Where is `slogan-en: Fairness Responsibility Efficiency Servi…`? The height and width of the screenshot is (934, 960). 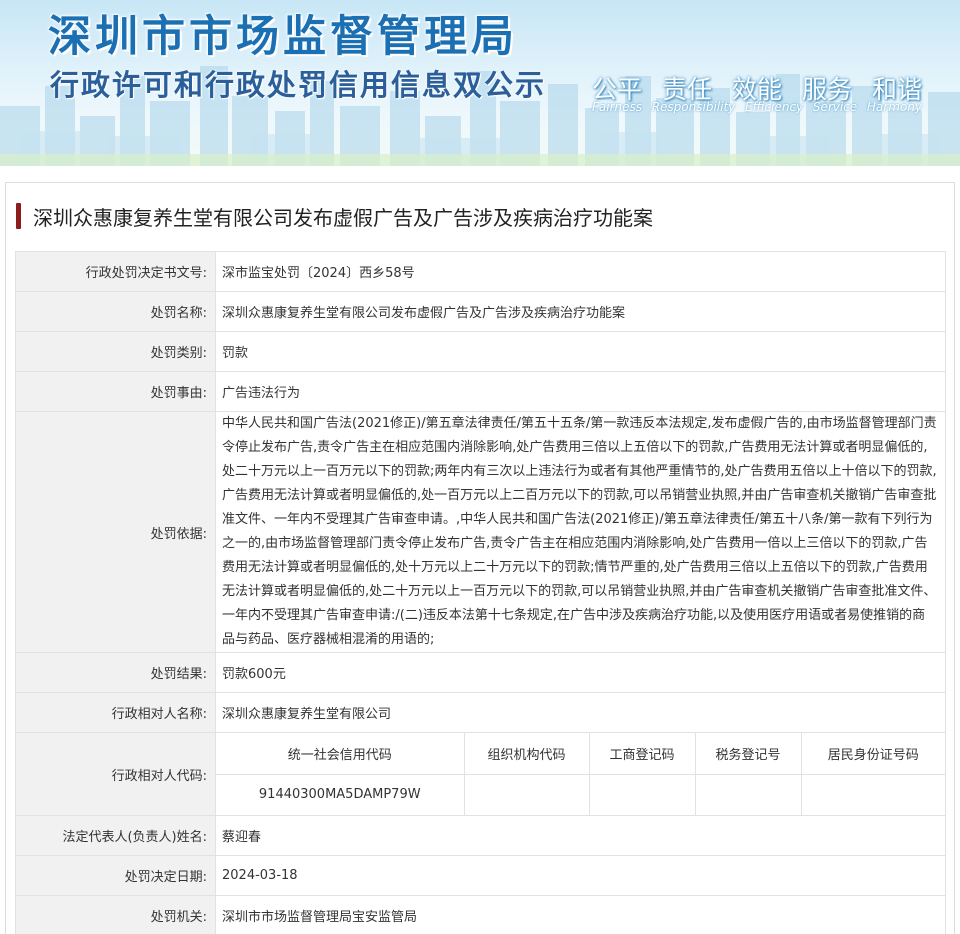
slogan-en: Fairness Responsibility Efficiency Servi… is located at coordinates (757, 107).